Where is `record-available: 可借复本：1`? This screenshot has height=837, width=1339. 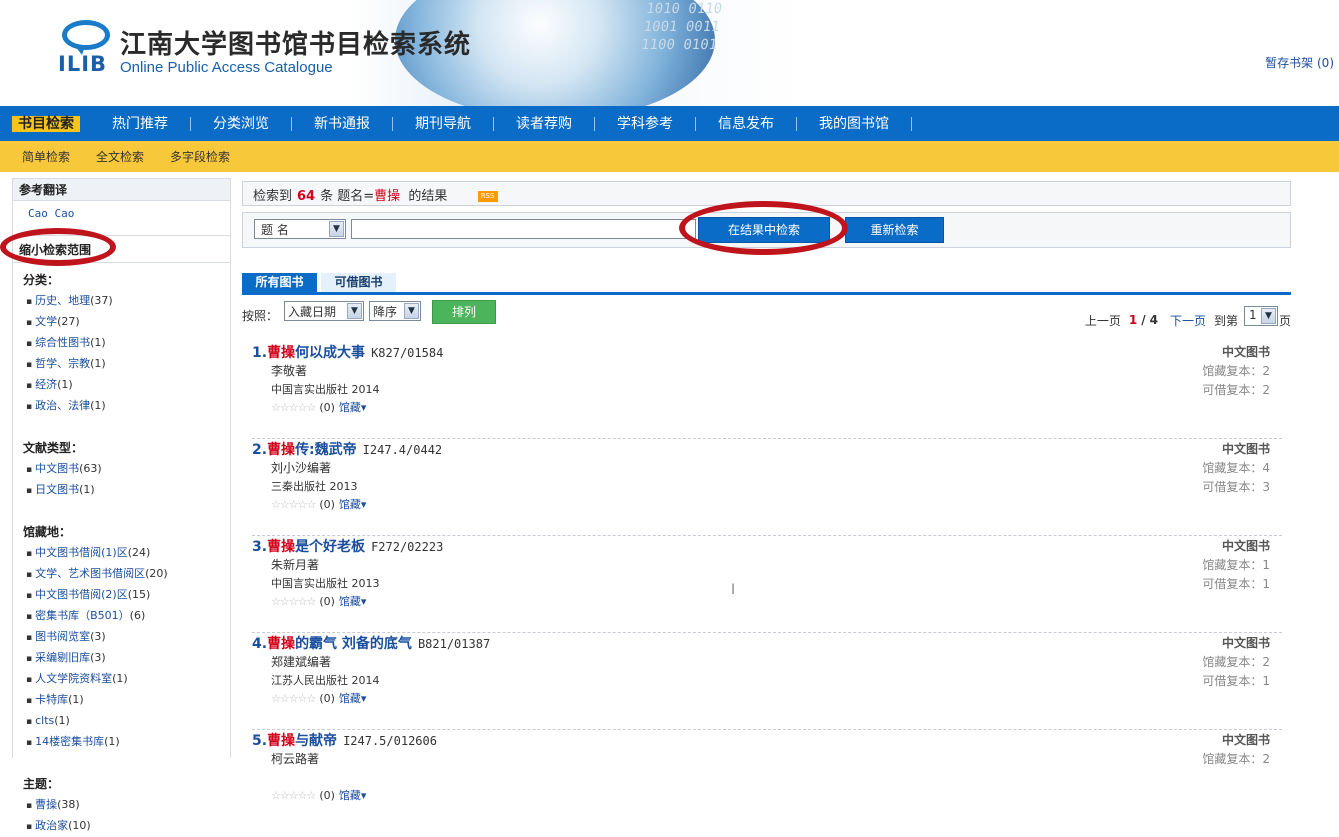
record-available: 可借复本：1 is located at coordinates (1236, 584).